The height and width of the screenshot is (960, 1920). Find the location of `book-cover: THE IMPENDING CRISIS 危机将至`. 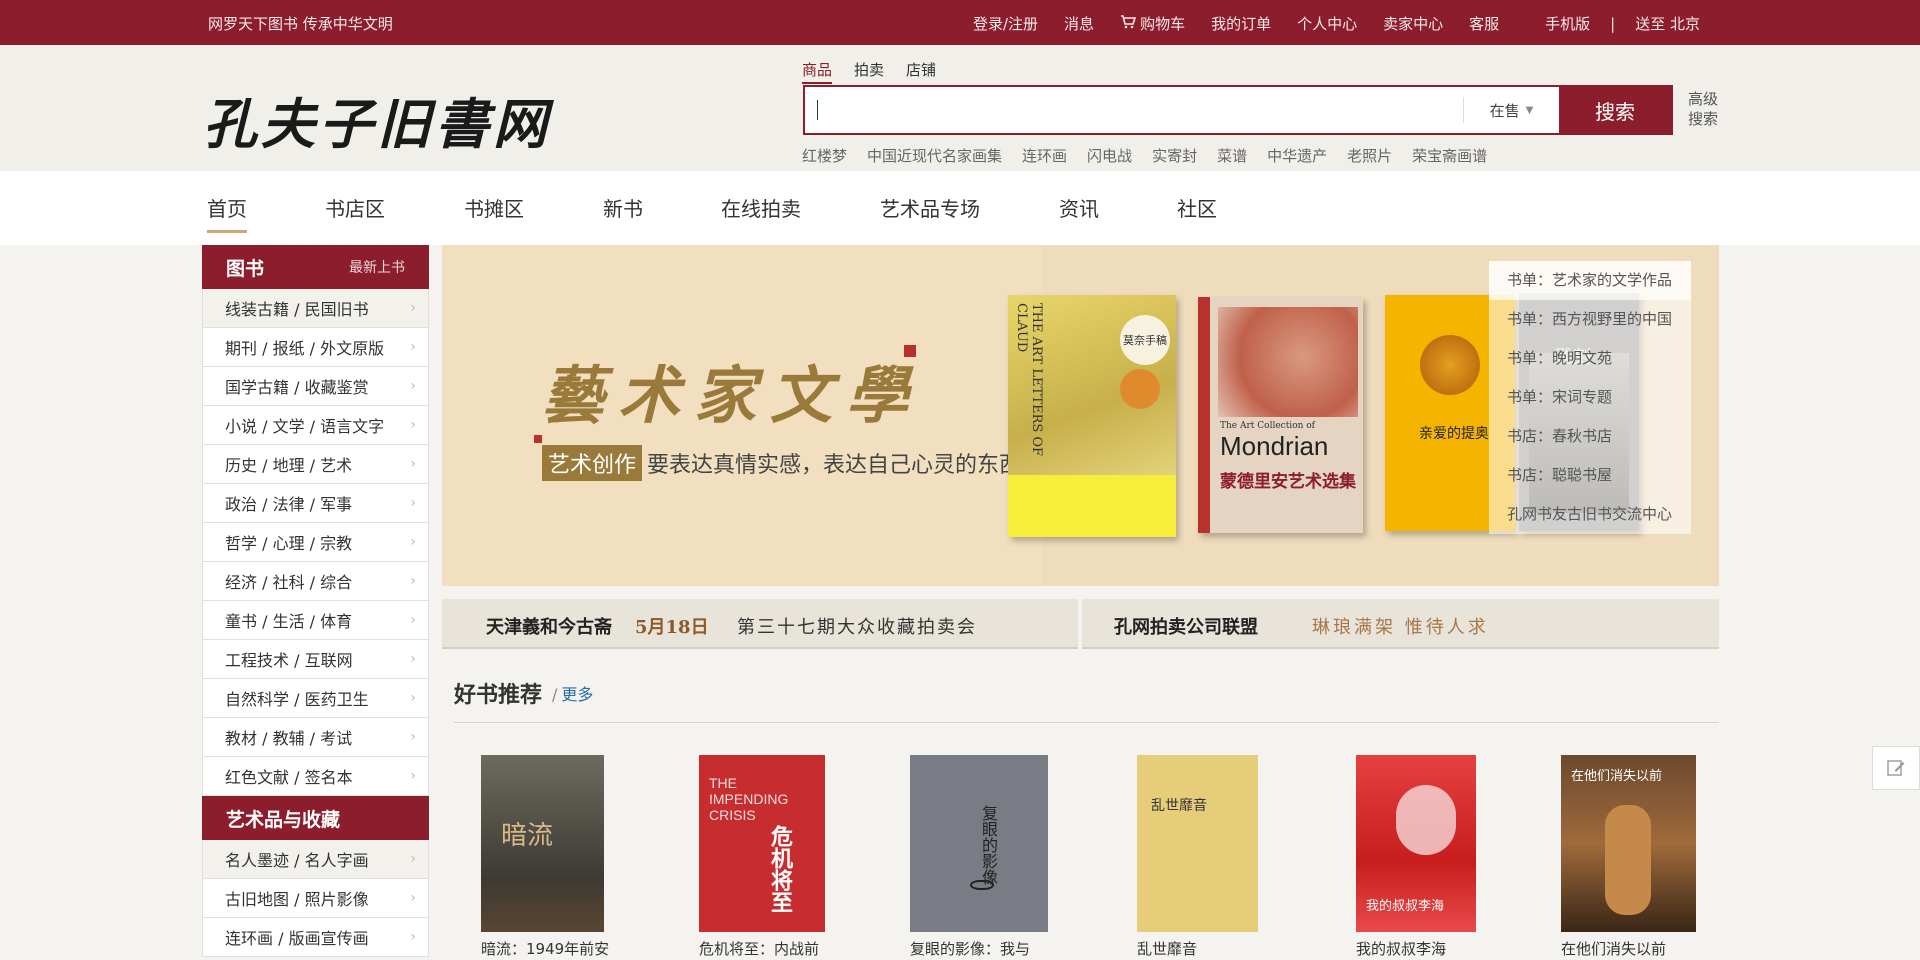

book-cover: THE IMPENDING CRISIS 危机将至 is located at coordinates (762, 843).